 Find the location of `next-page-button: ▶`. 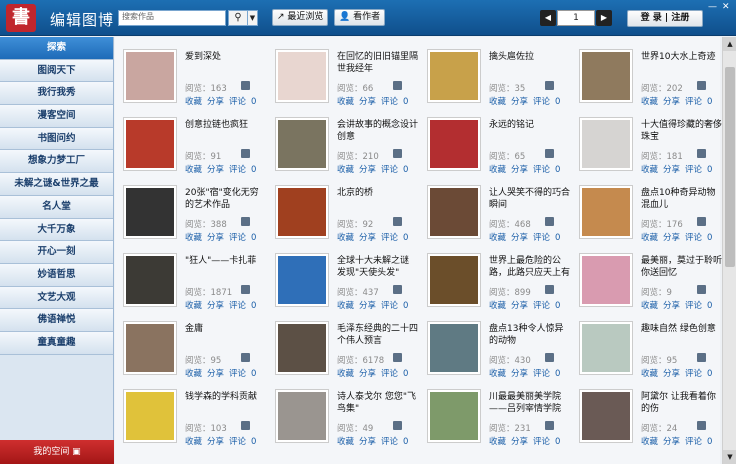

next-page-button: ▶ is located at coordinates (604, 18).